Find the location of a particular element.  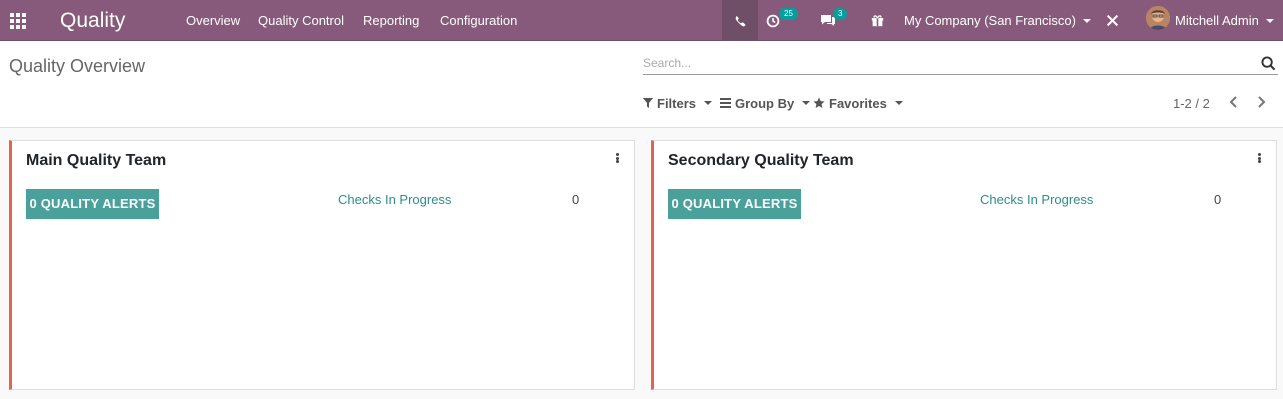

avatar is located at coordinates (1158, 18).